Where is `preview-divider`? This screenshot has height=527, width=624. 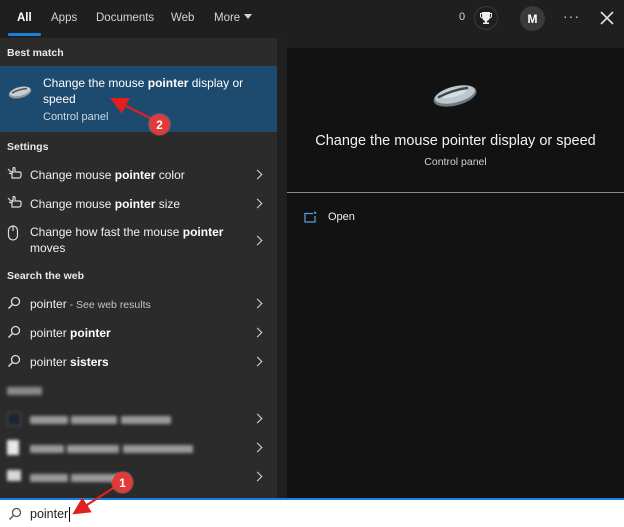
preview-divider is located at coordinates (455, 192).